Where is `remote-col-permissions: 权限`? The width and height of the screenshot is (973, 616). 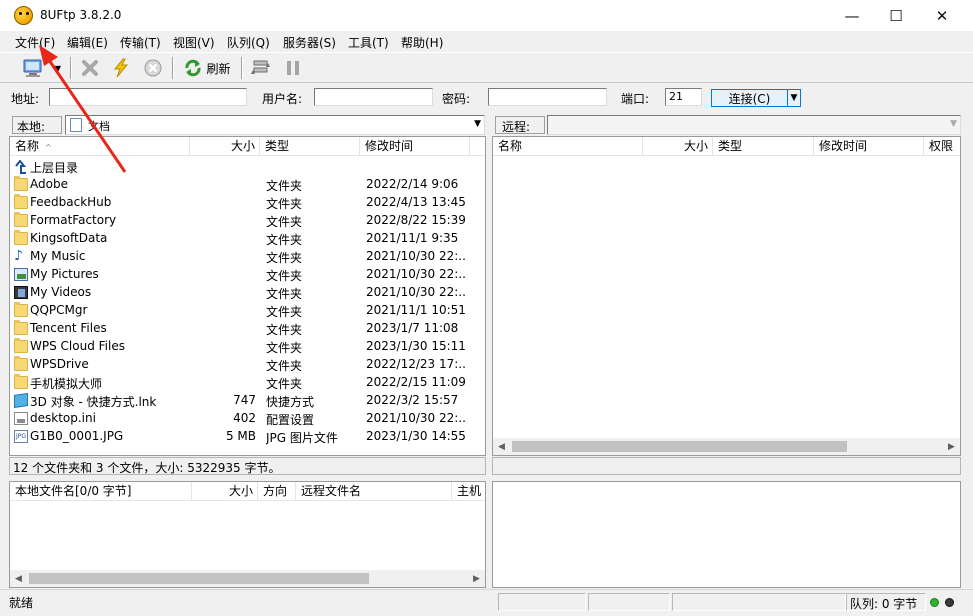
remote-col-permissions: 权限 is located at coordinates (944, 146).